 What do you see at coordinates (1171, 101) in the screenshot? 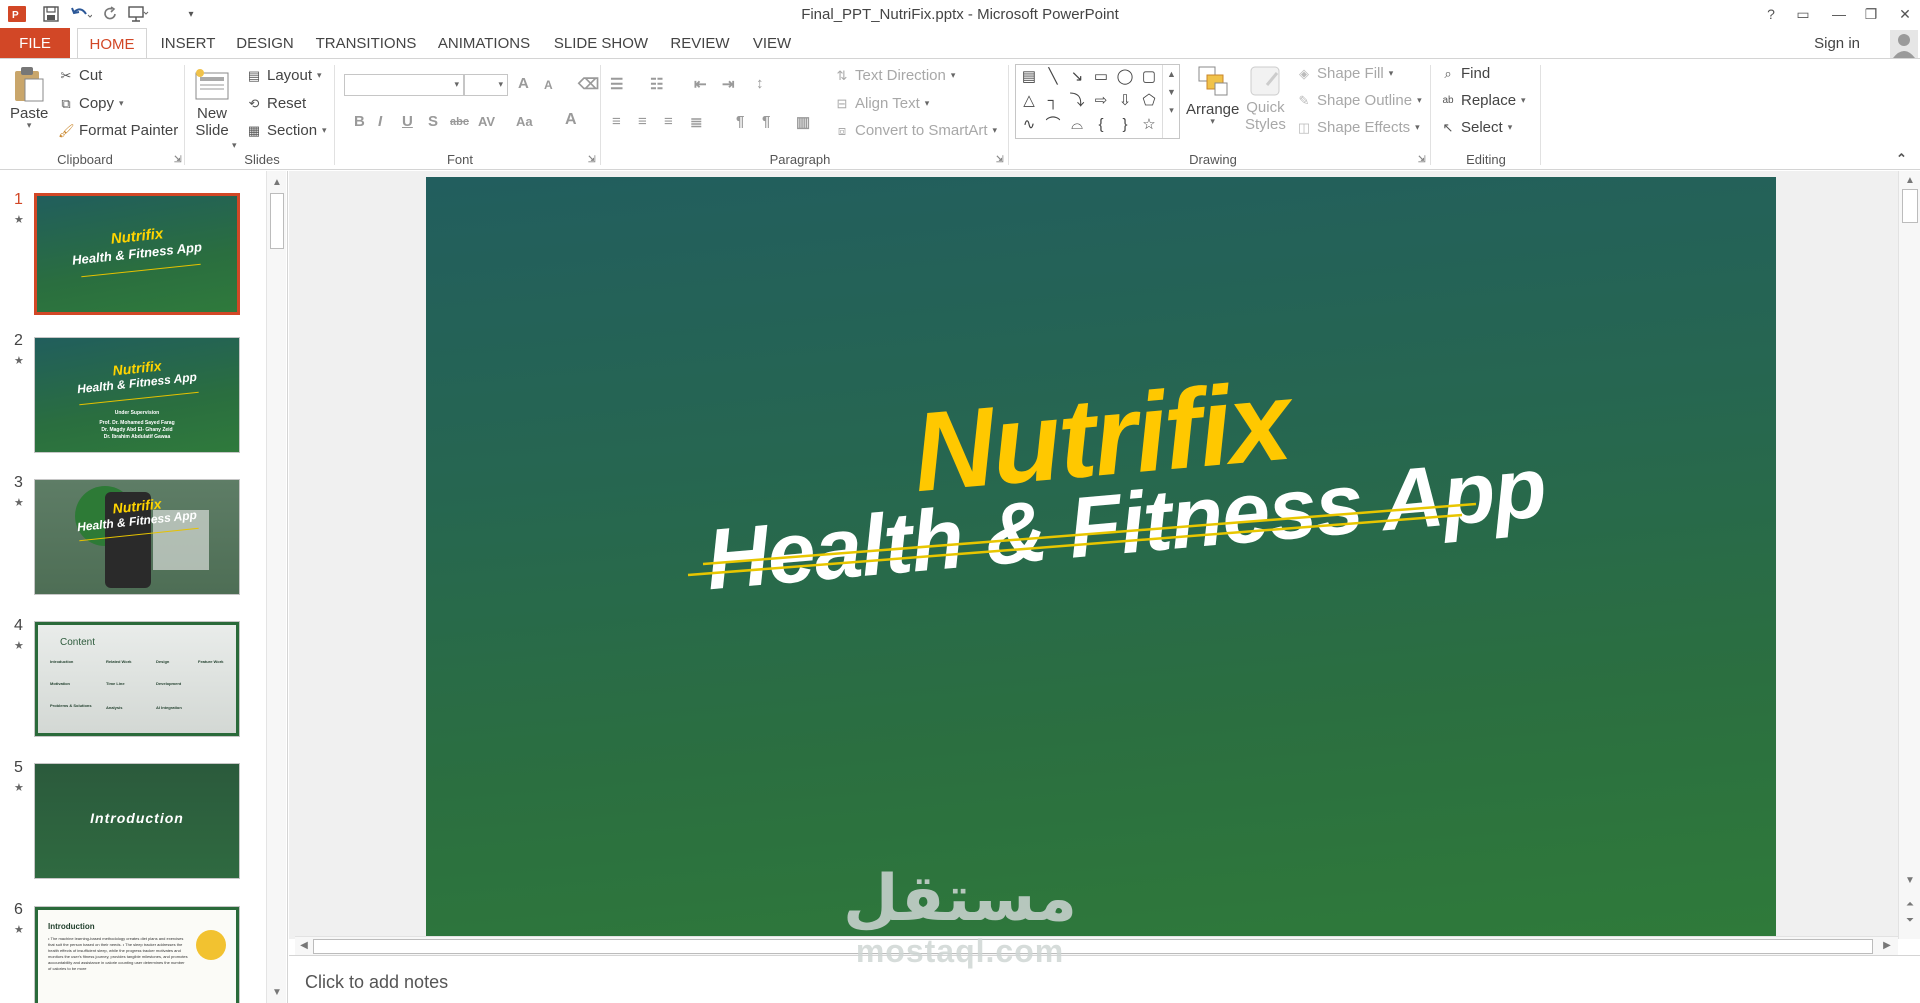
I see `shapes-gallery-scroll: ▲ ▼ ▾` at bounding box center [1171, 101].